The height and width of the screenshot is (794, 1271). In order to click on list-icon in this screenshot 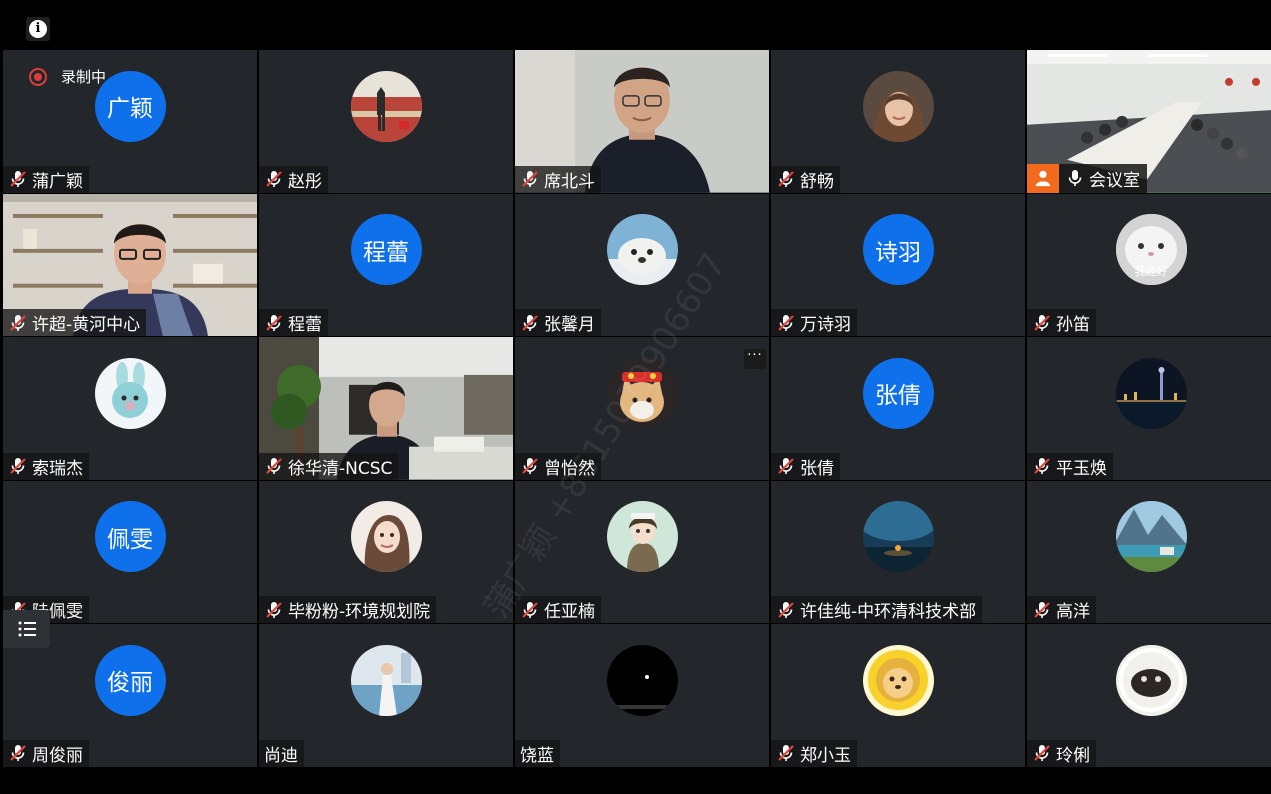, I will do `click(27, 629)`.